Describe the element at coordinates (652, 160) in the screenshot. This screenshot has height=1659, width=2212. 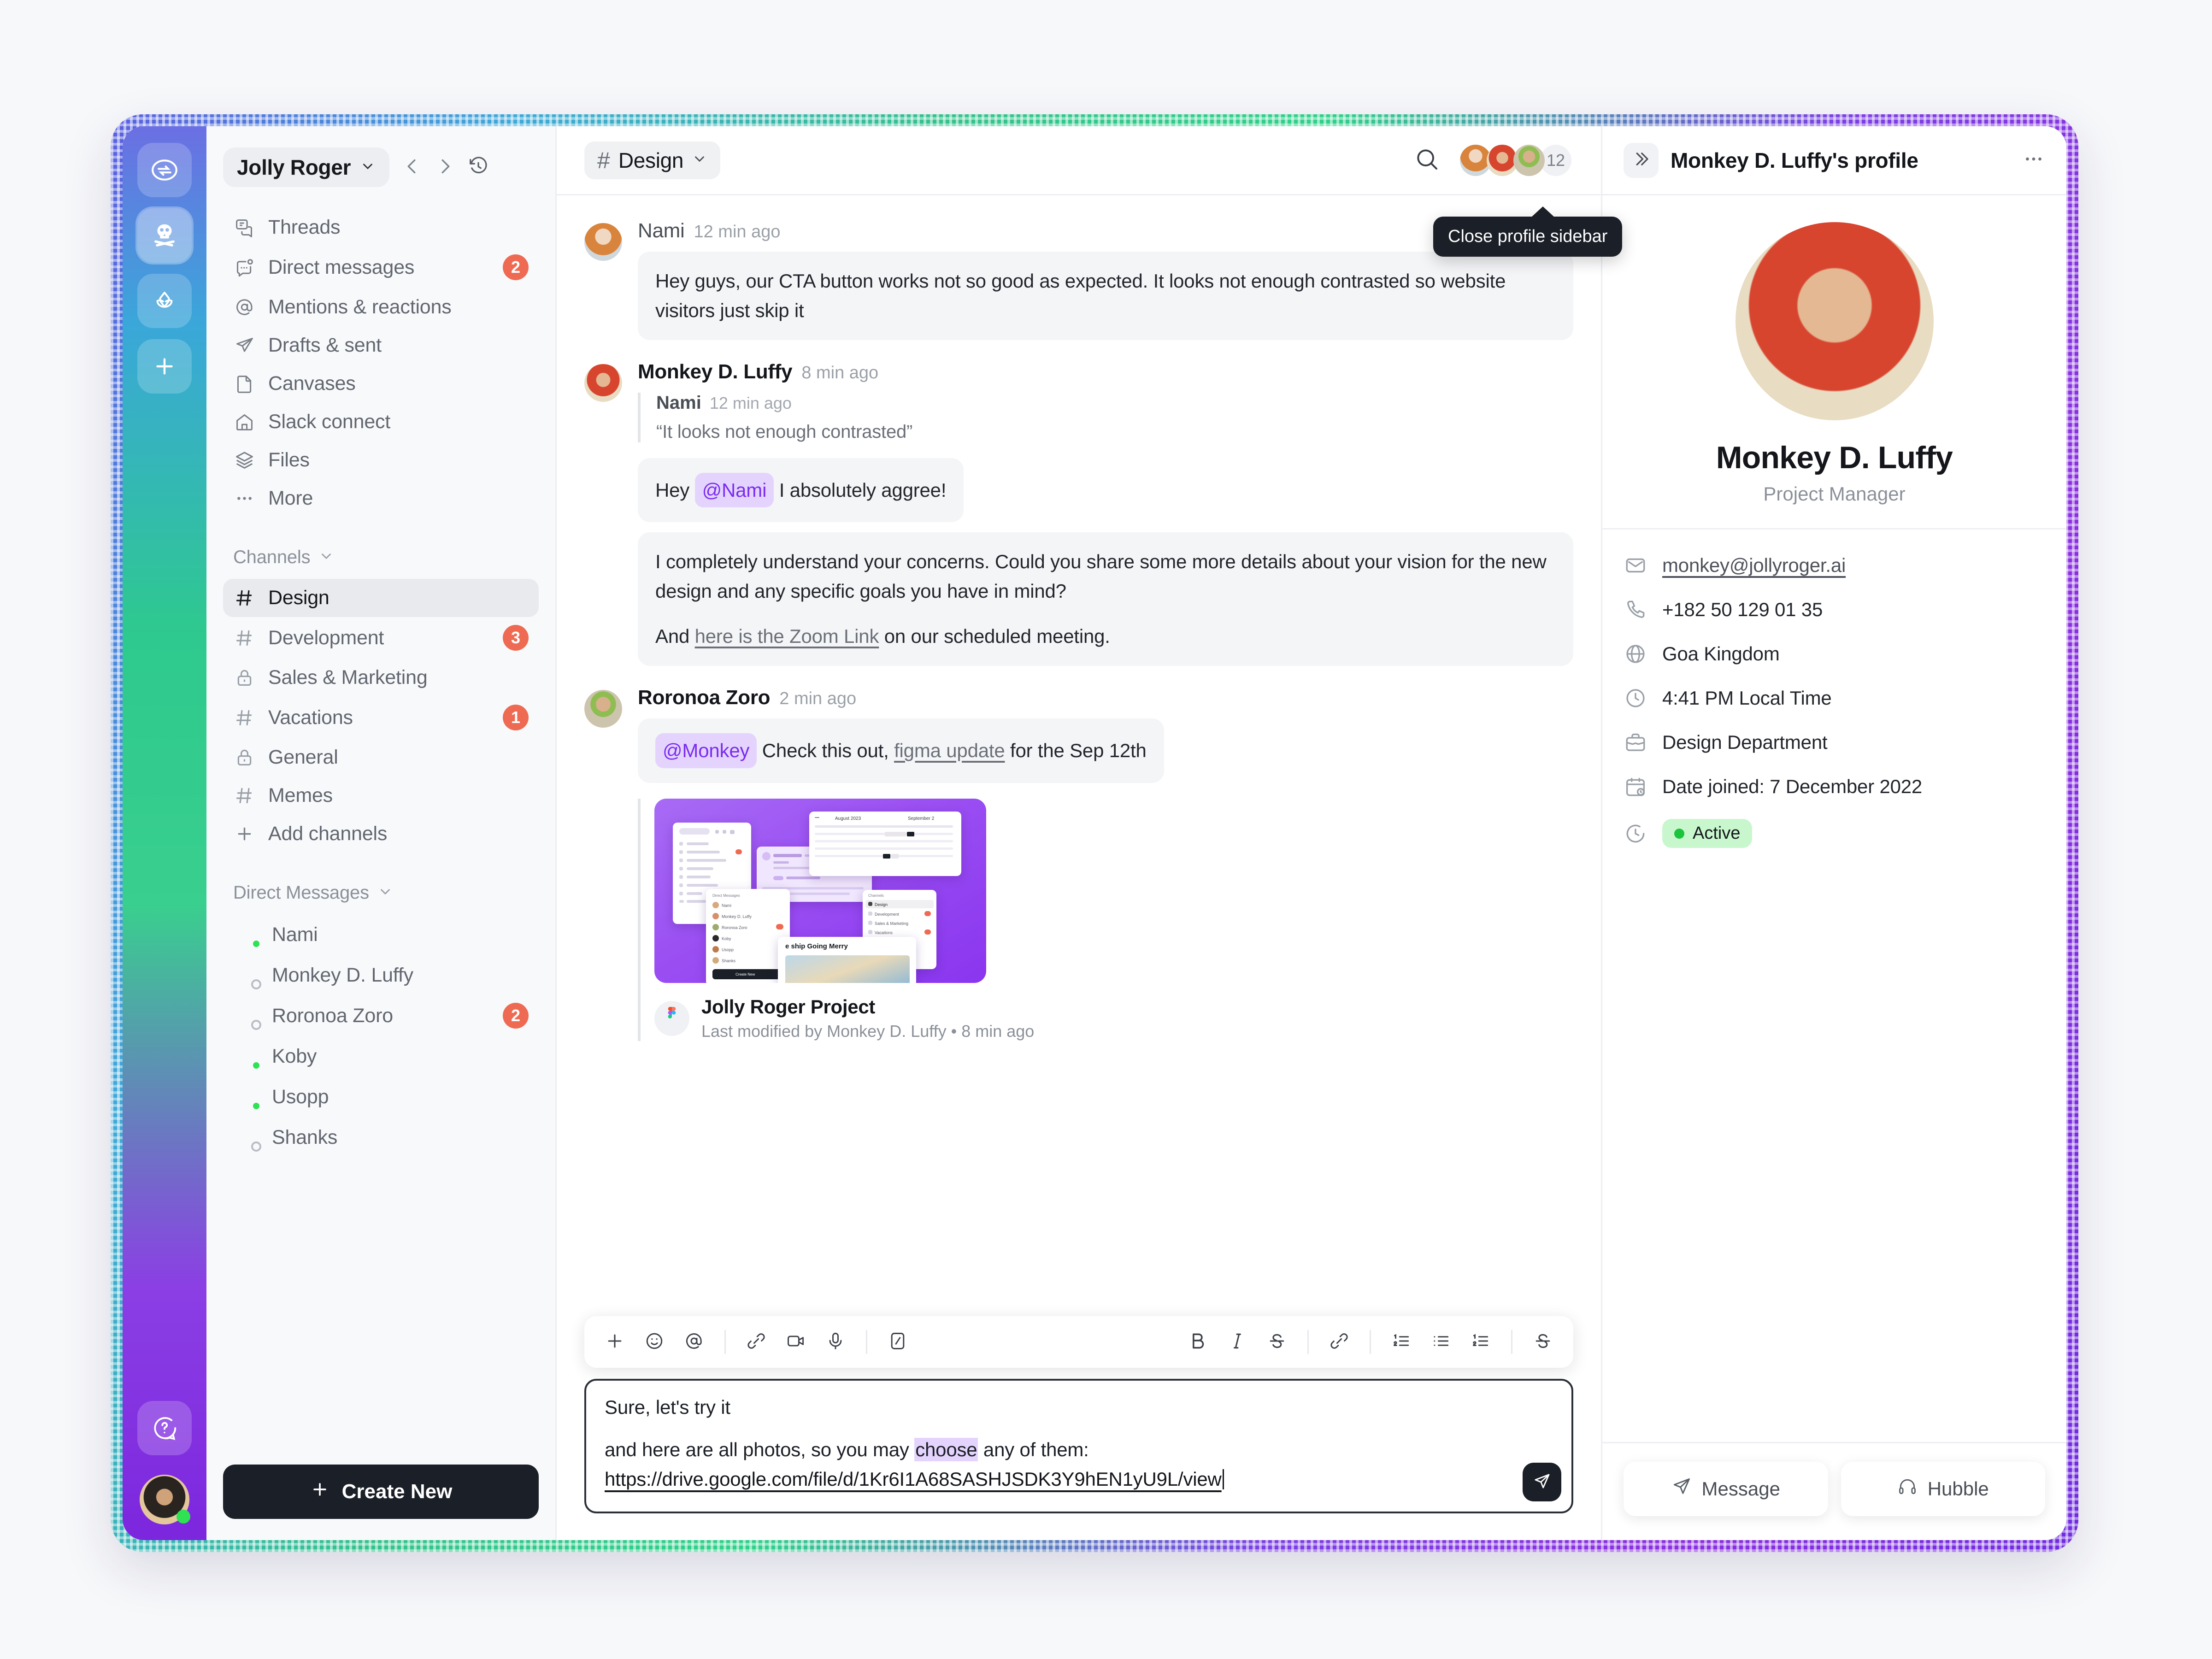
I see `channel-selector: # Design` at that location.